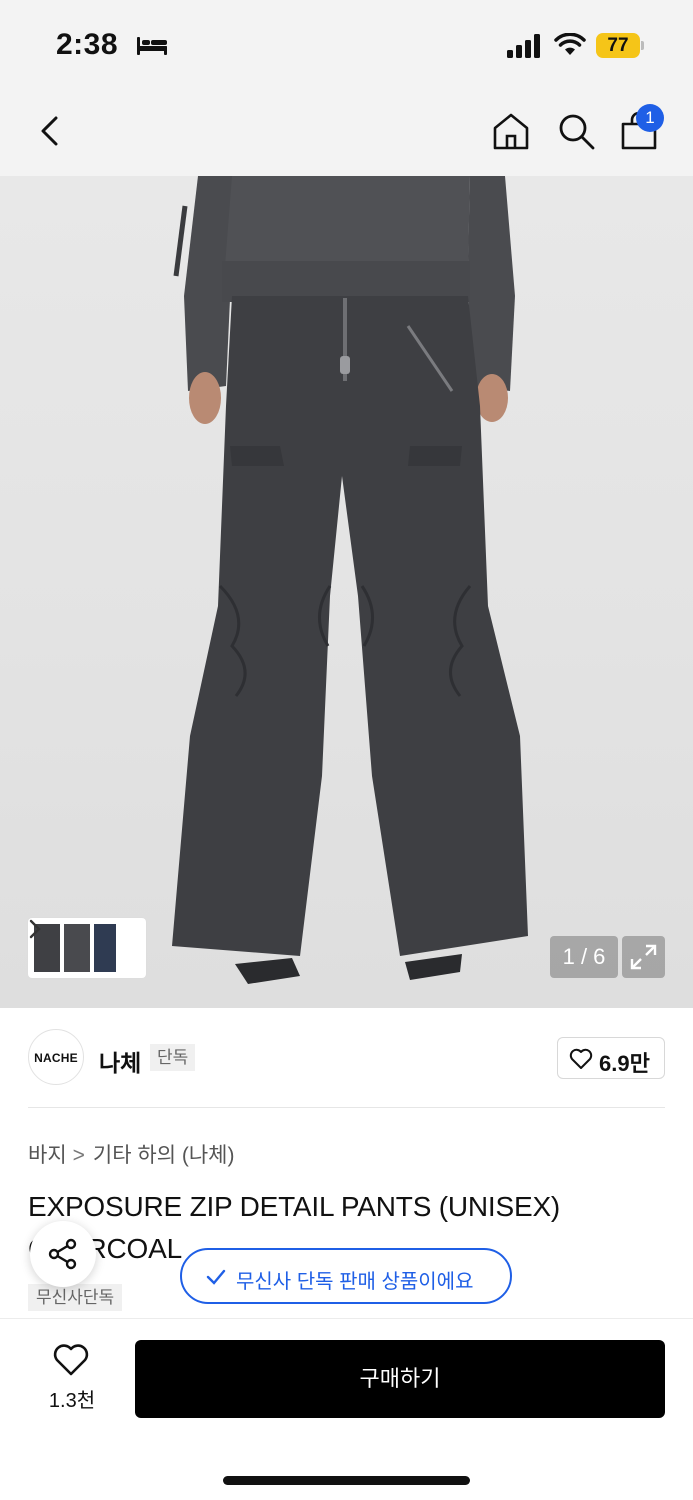  I want to click on check-icon, so click(216, 1277).